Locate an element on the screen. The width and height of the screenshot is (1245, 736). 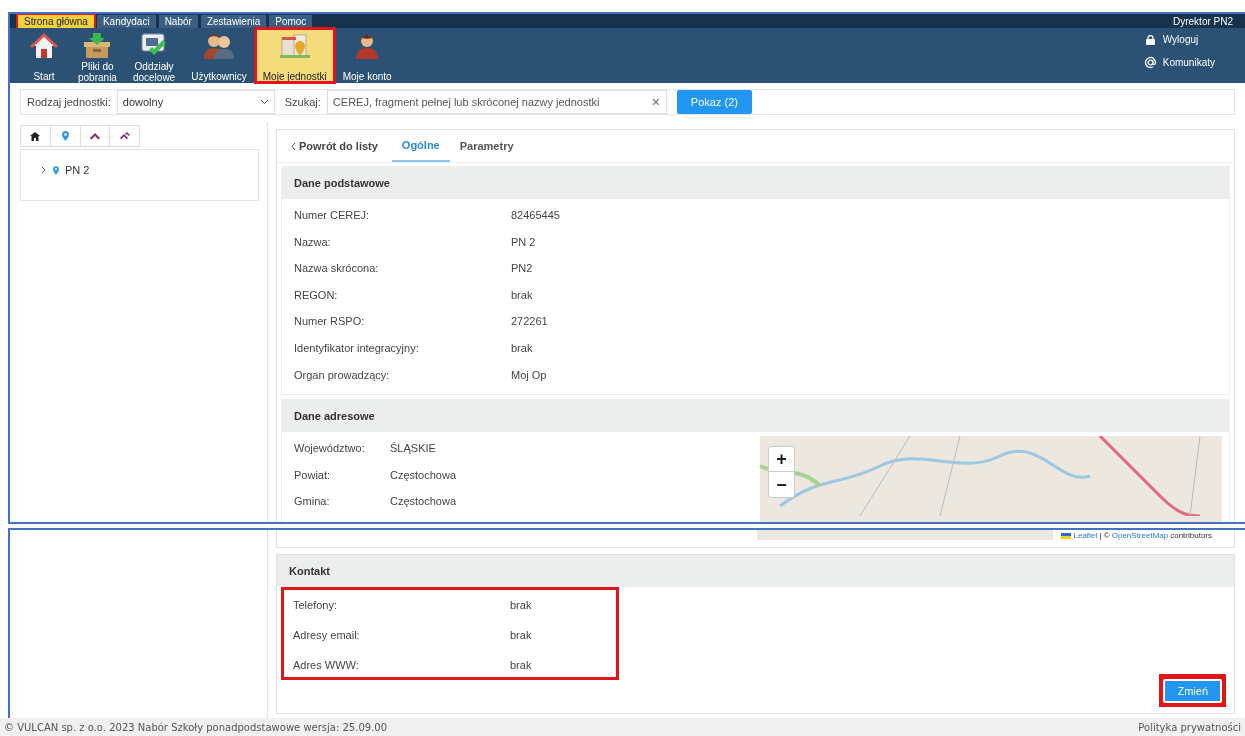
unit-type-dropdown: dowolny is located at coordinates (195, 102).